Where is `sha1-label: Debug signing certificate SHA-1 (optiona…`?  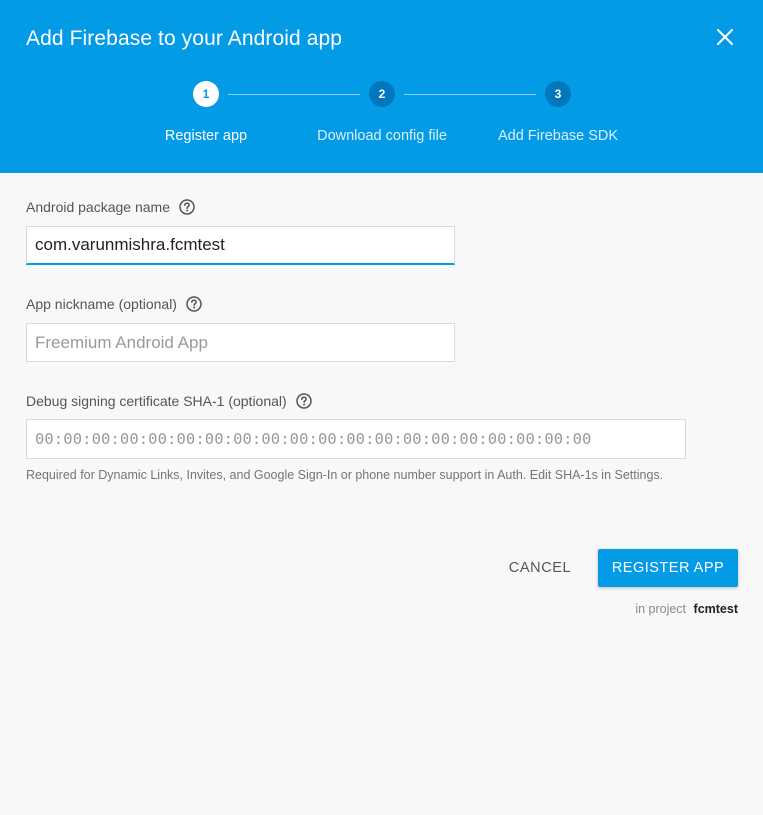 sha1-label: Debug signing certificate SHA-1 (optiona… is located at coordinates (169, 401).